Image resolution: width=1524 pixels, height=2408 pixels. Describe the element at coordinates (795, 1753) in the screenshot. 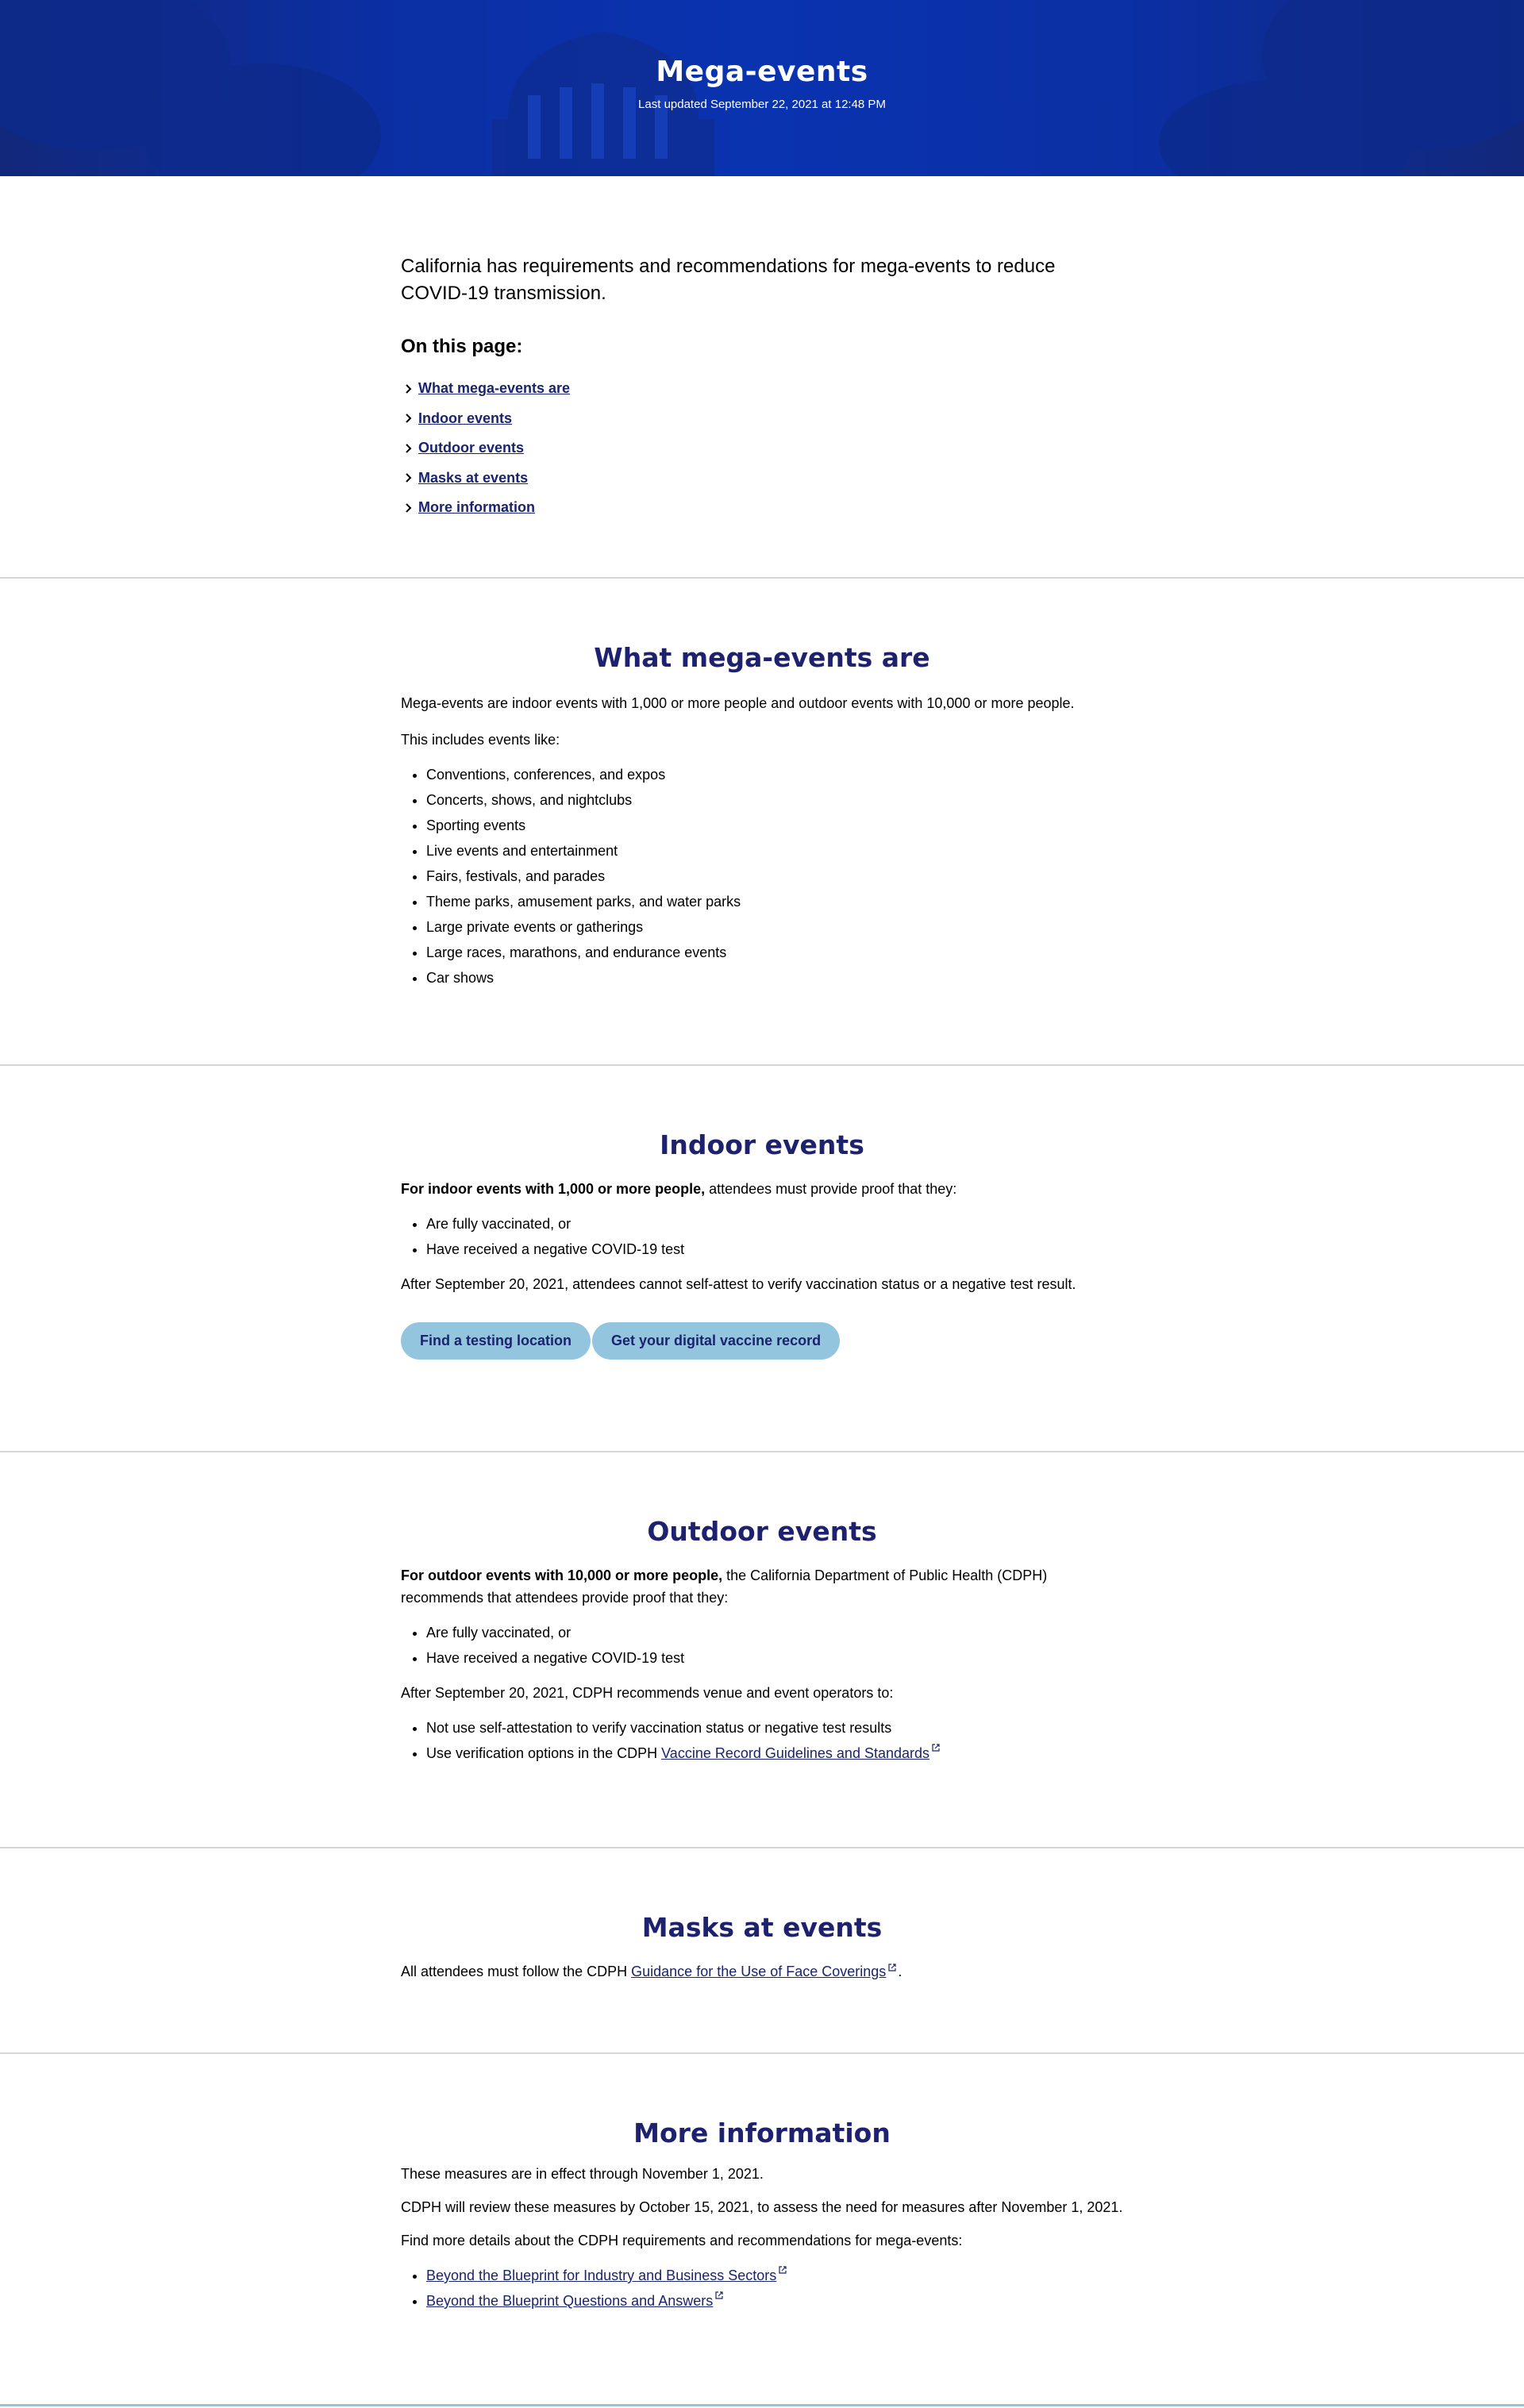

I see `vaccine-record-guidelines-link: Vaccine Record Guidelines and Standards` at that location.